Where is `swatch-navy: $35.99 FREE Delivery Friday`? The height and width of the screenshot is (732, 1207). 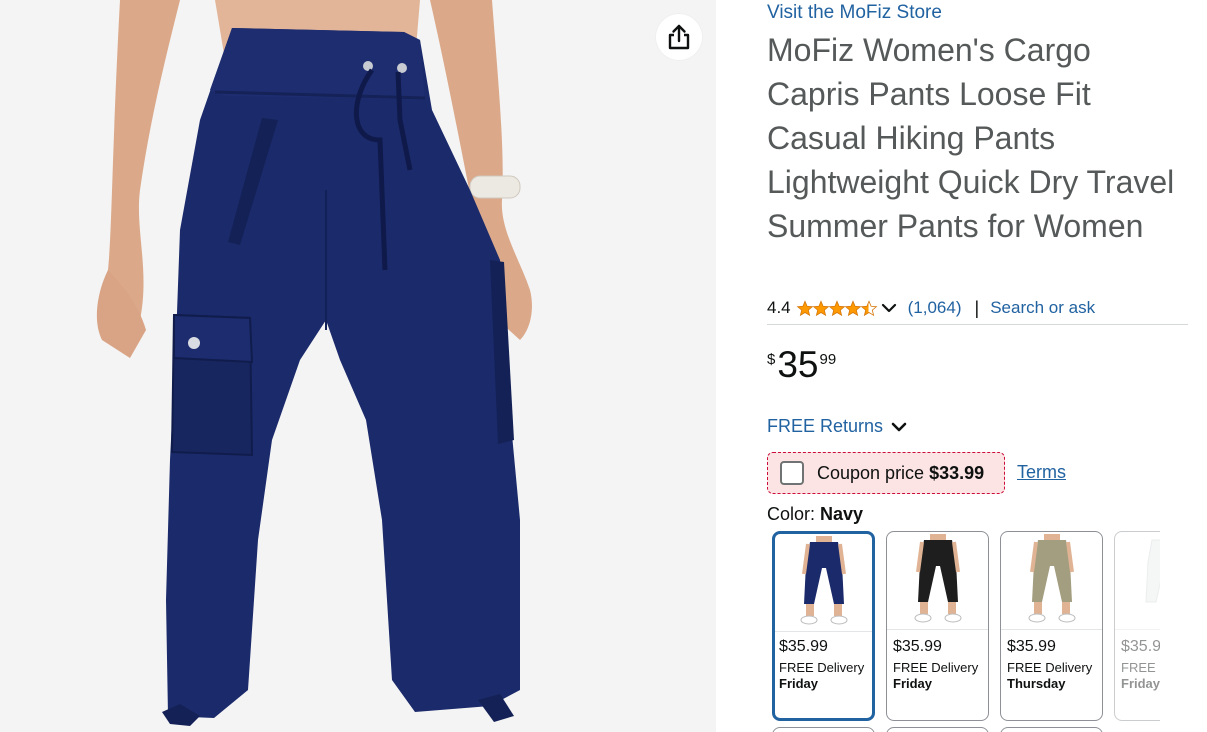
swatch-navy: $35.99 FREE Delivery Friday is located at coordinates (823, 626).